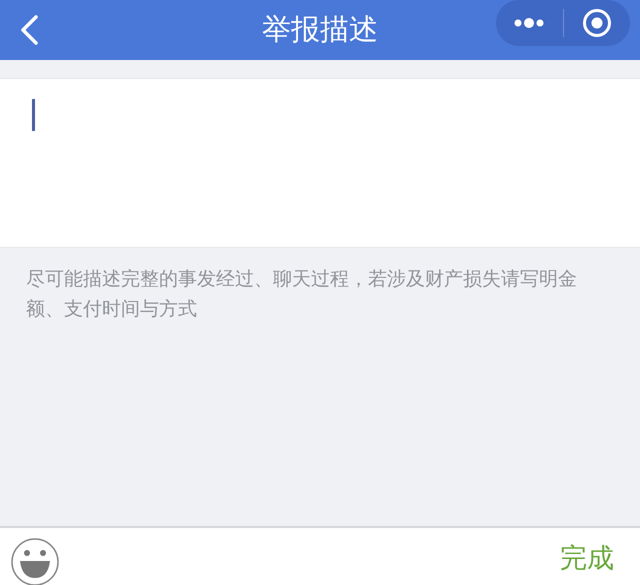  I want to click on emoji-icon, so click(35, 560).